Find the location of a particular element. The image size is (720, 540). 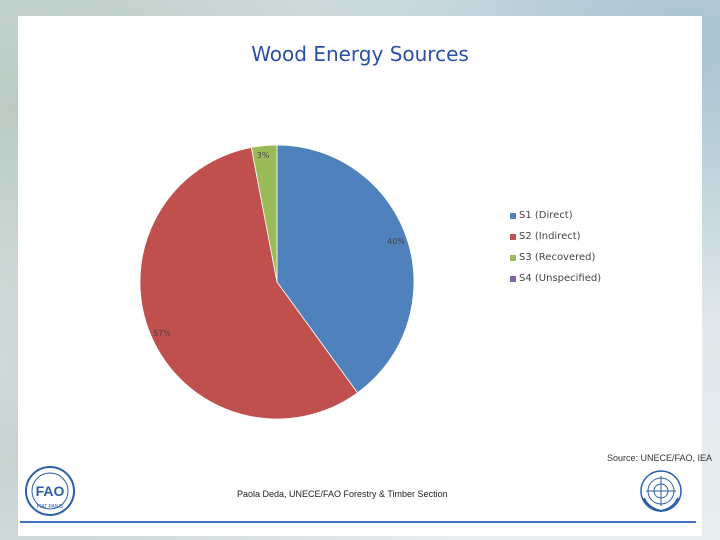

legend-item-s3: S3 (Recovered) is located at coordinates (555, 257).